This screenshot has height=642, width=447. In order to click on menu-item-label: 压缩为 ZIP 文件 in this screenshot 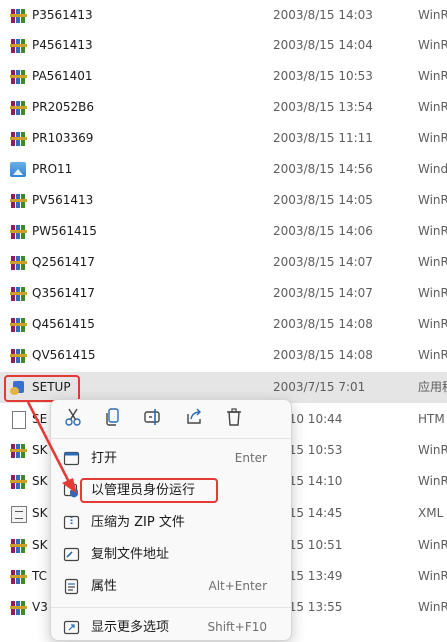, I will do `click(138, 522)`.